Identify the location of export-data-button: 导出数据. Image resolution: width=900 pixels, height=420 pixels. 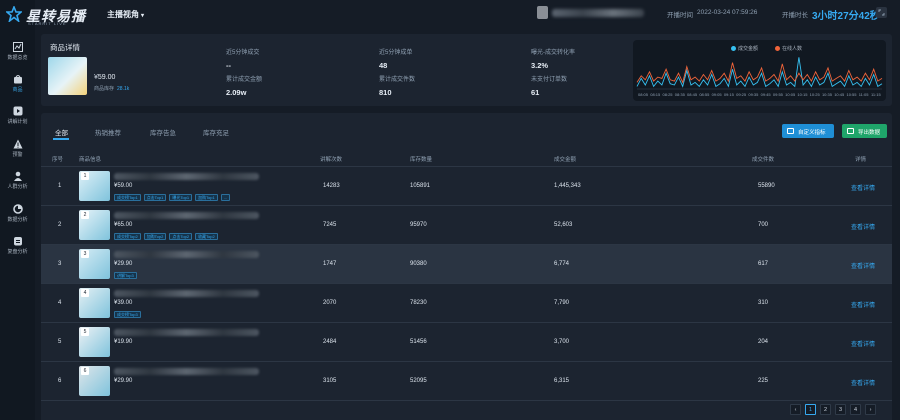
(864, 131).